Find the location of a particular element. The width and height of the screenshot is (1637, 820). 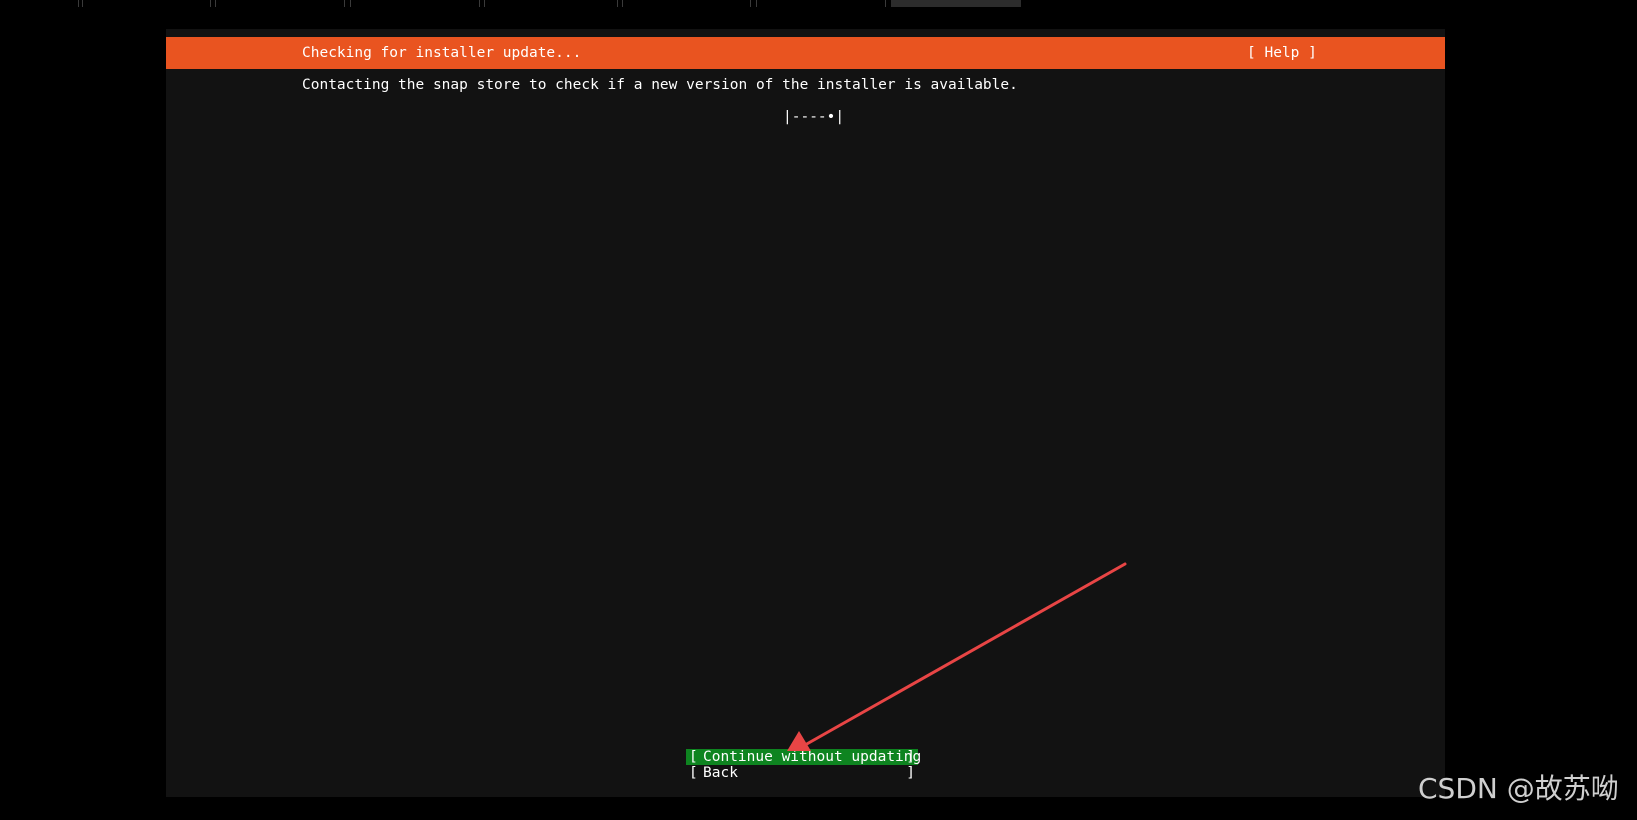

back-label: Back is located at coordinates (720, 773).